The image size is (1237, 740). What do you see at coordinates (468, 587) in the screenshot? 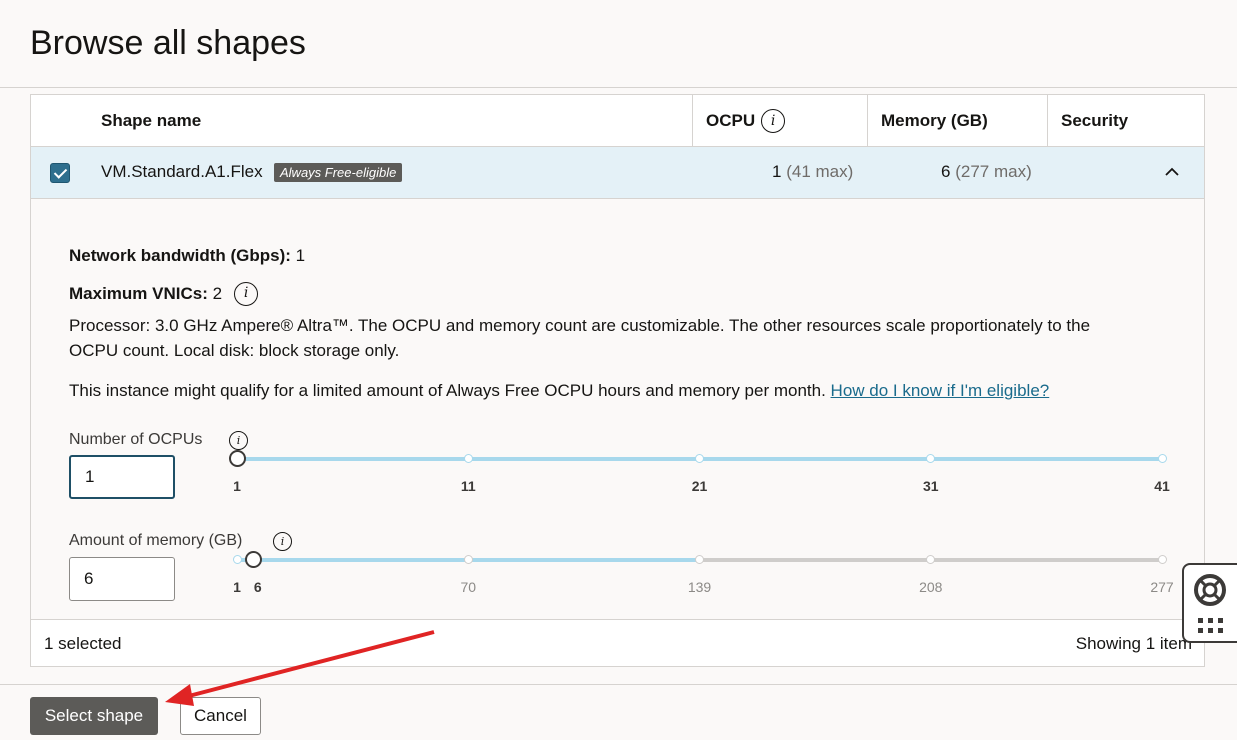
I see `slider-tick-label: 70` at bounding box center [468, 587].